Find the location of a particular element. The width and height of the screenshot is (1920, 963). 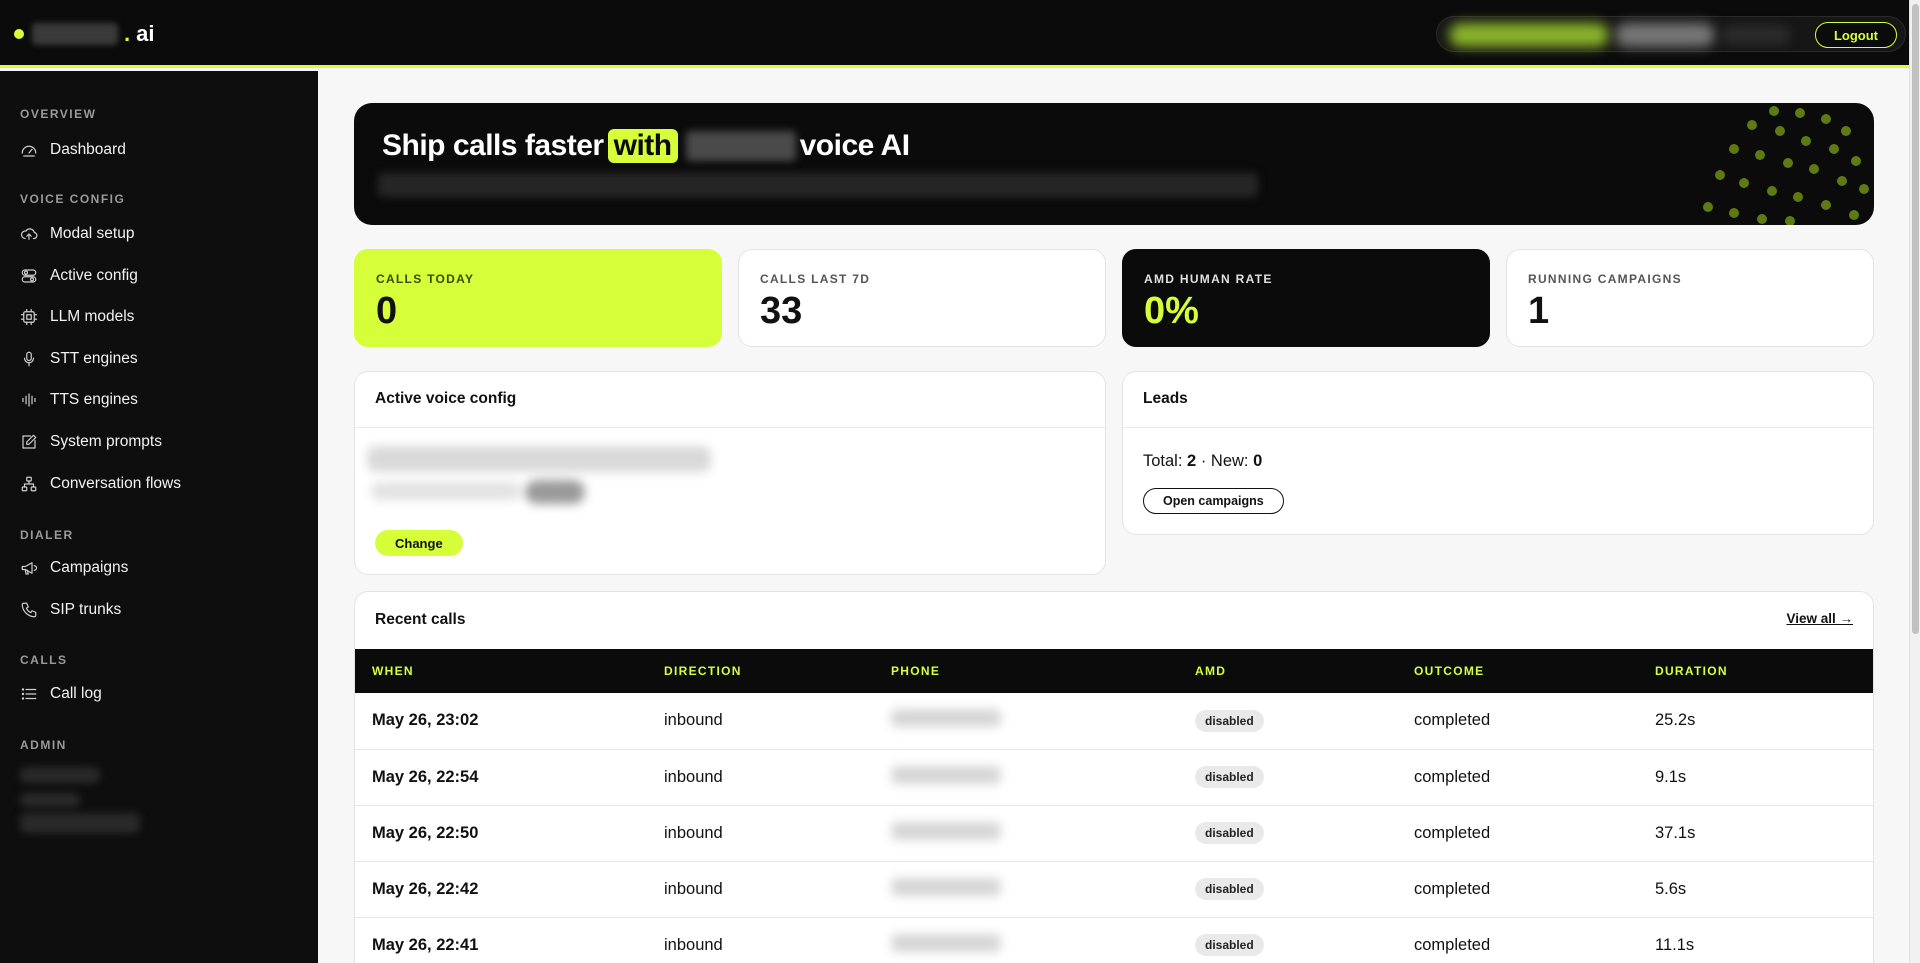

sidebar-item-call-log: Call log is located at coordinates (61, 694).